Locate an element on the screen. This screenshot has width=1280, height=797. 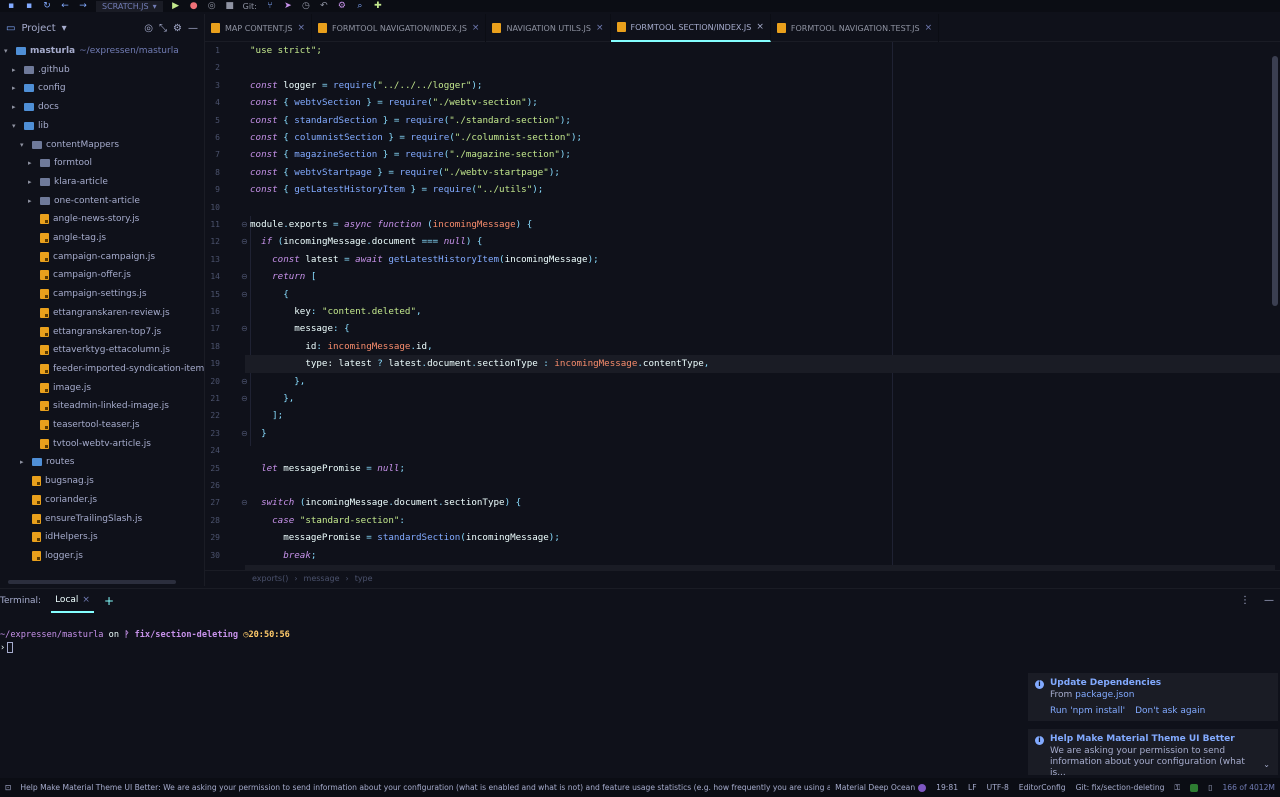
tree-item: siteadmin-linked-image.js is located at coordinates (98, 406).